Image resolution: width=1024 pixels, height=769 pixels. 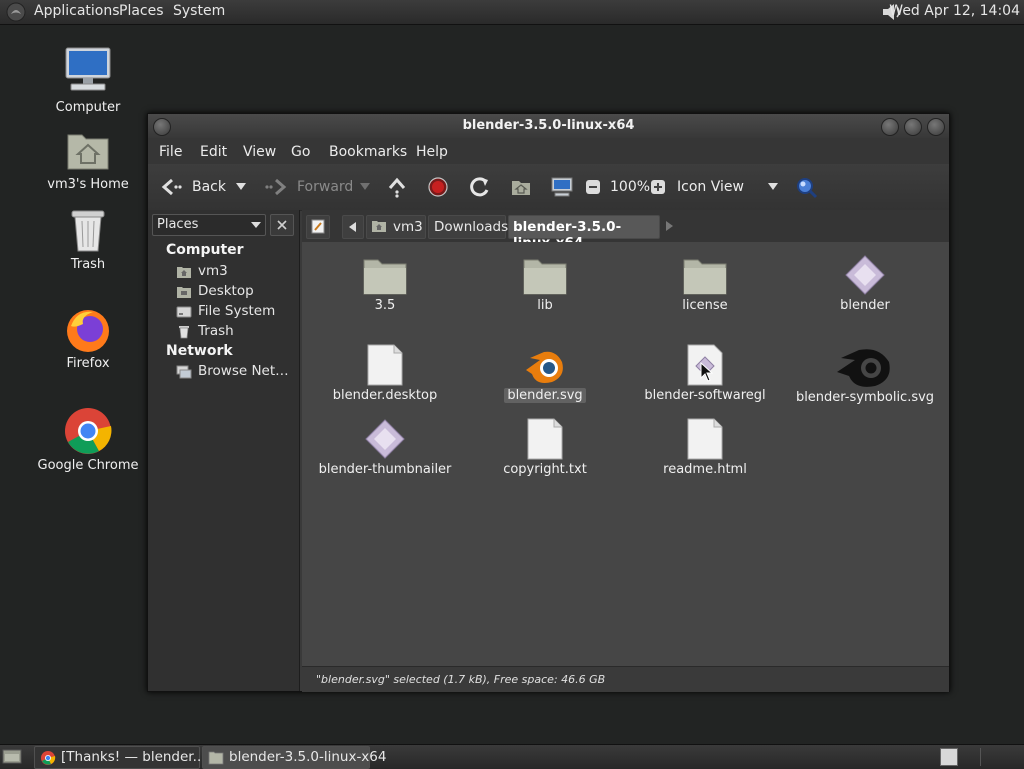 What do you see at coordinates (88, 338) in the screenshot?
I see `desktop-icon-firefox: Firefox` at bounding box center [88, 338].